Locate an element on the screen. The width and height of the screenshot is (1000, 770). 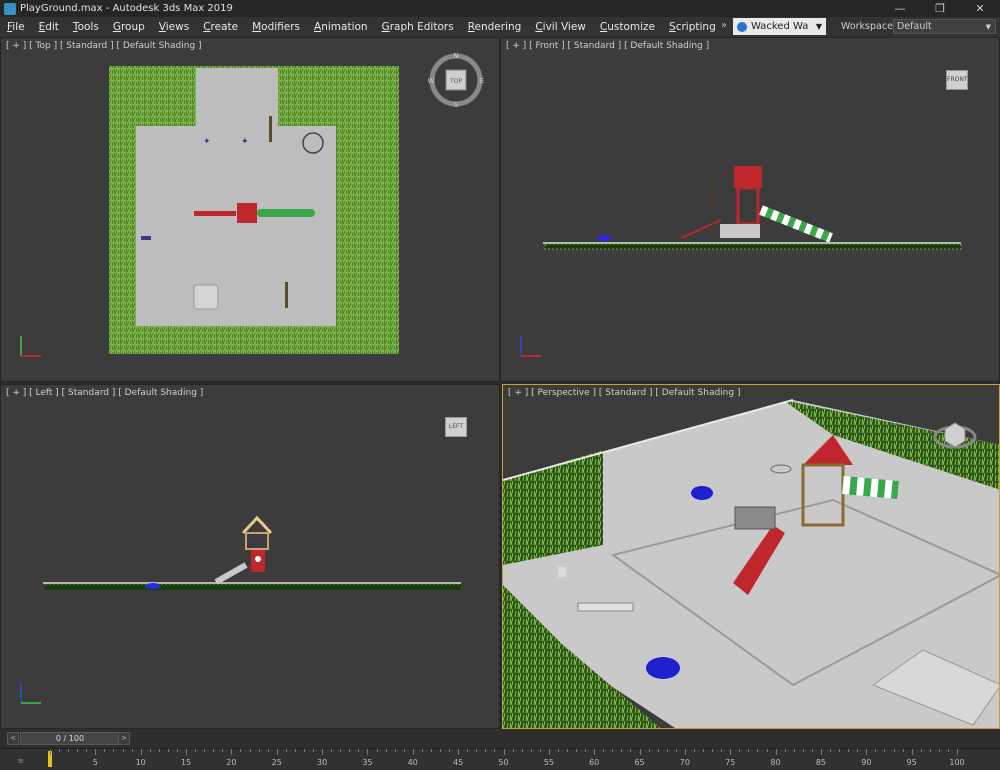
track-tick-label: 30 is located at coordinates (322, 762).